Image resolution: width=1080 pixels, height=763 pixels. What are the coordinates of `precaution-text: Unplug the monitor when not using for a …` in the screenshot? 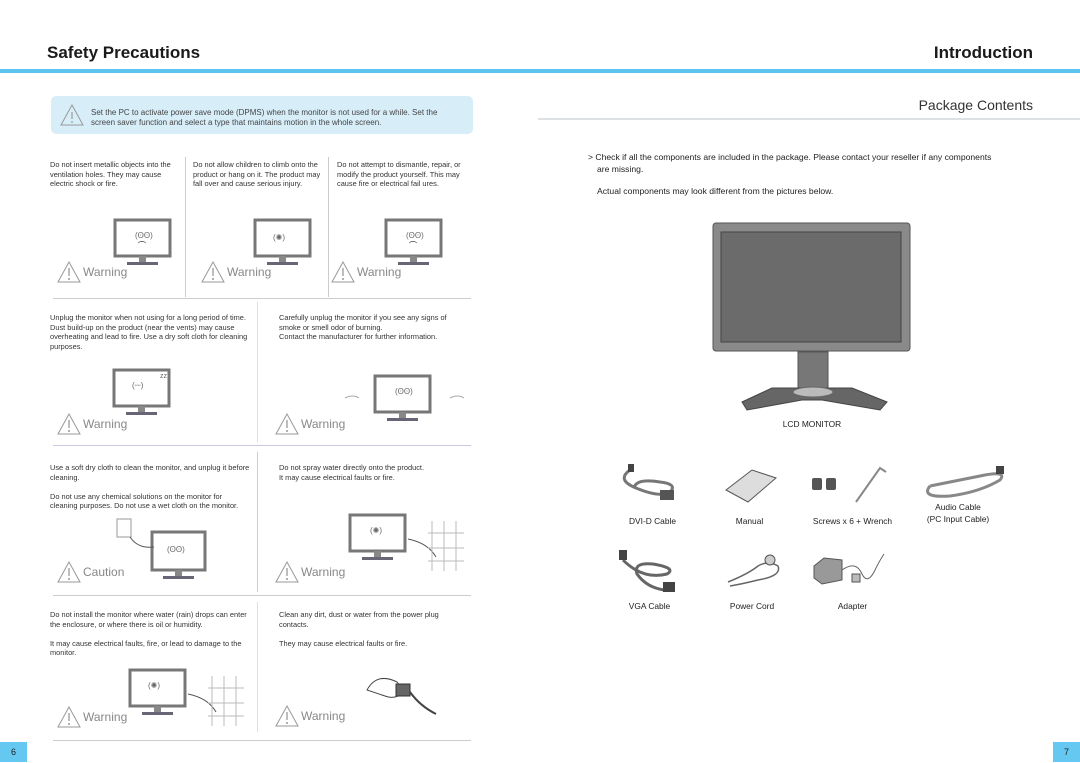 It's located at (149, 332).